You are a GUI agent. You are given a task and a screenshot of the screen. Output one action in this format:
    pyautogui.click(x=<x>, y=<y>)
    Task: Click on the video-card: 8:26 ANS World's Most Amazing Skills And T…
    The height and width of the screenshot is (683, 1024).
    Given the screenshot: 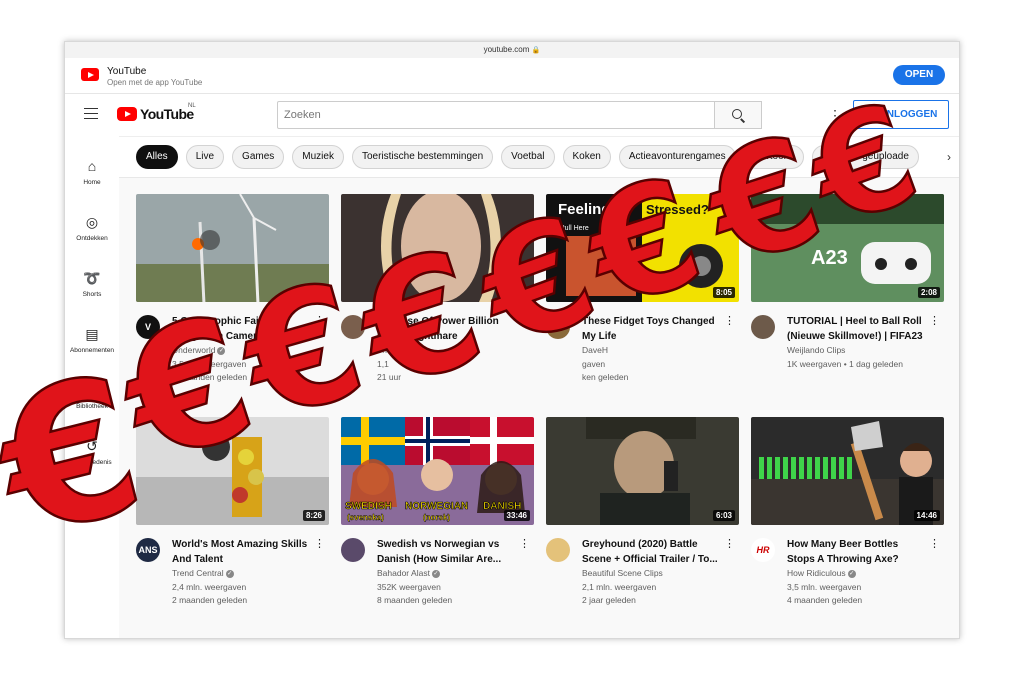 What is the action you would take?
    pyautogui.click(x=232, y=511)
    